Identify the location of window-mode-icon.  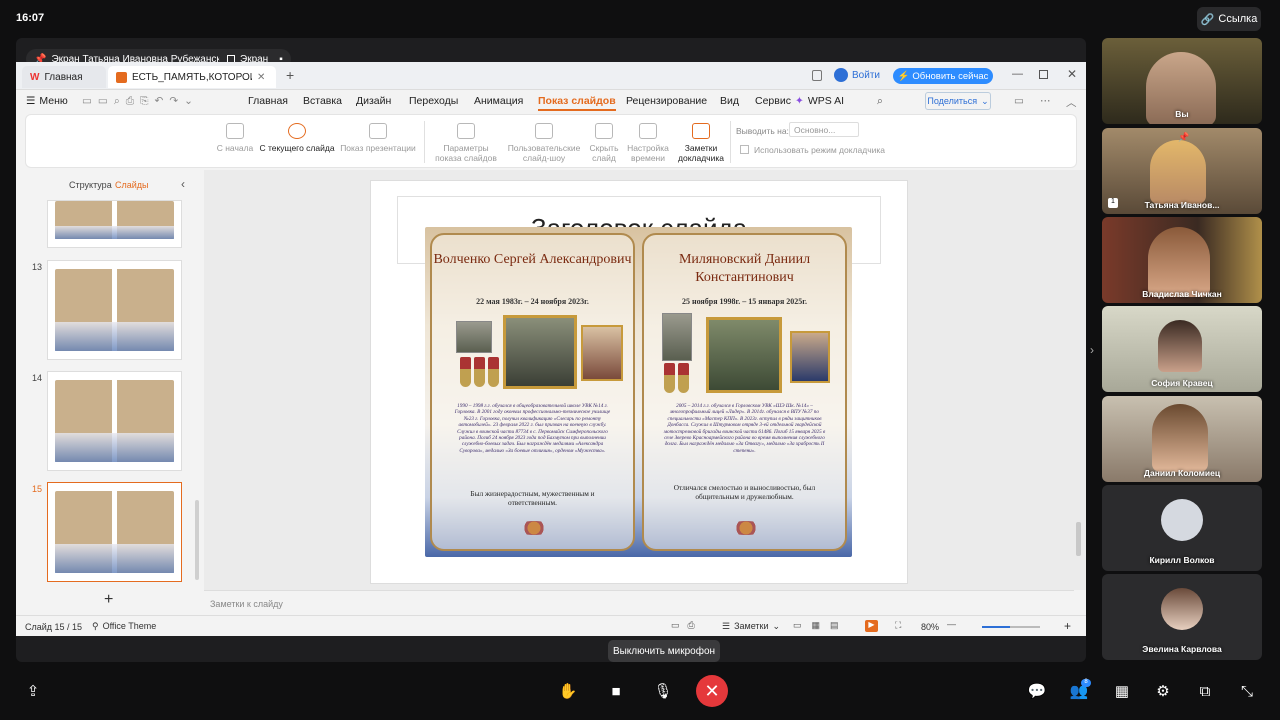
(817, 75).